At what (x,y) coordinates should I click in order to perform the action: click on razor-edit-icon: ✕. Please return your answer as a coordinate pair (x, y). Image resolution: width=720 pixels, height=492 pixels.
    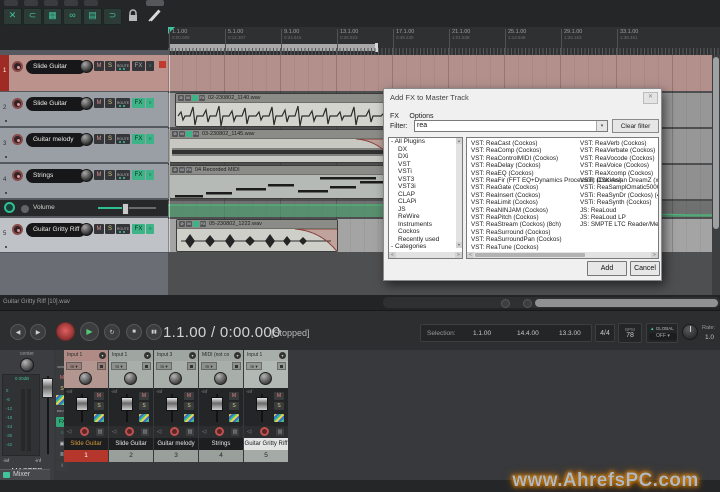
    Looking at the image, I should click on (12, 16).